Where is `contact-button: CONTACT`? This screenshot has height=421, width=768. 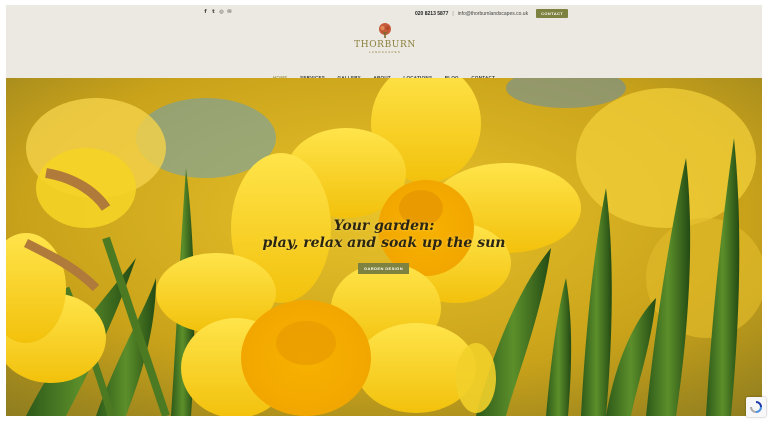
contact-button: CONTACT is located at coordinates (552, 13).